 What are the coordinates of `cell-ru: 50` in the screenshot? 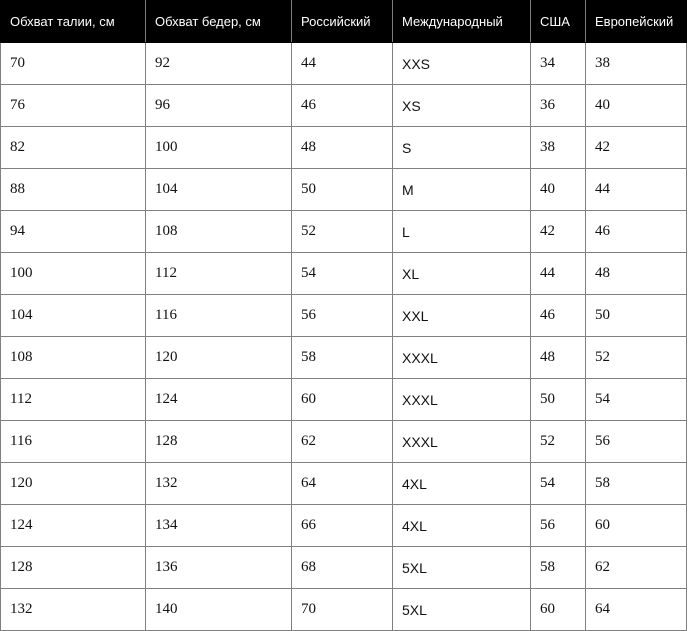 It's located at (342, 189).